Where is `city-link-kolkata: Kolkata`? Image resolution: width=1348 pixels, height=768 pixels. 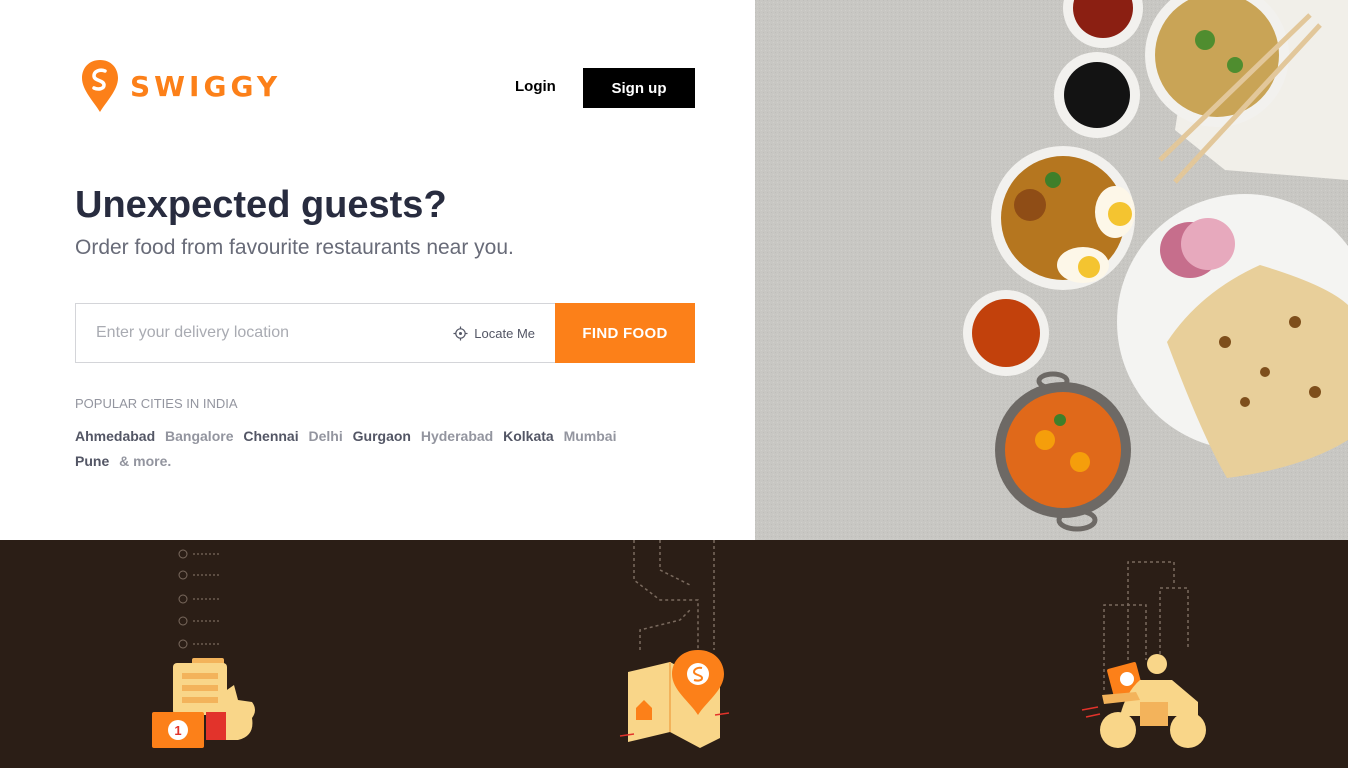
city-link-kolkata: Kolkata is located at coordinates (528, 436).